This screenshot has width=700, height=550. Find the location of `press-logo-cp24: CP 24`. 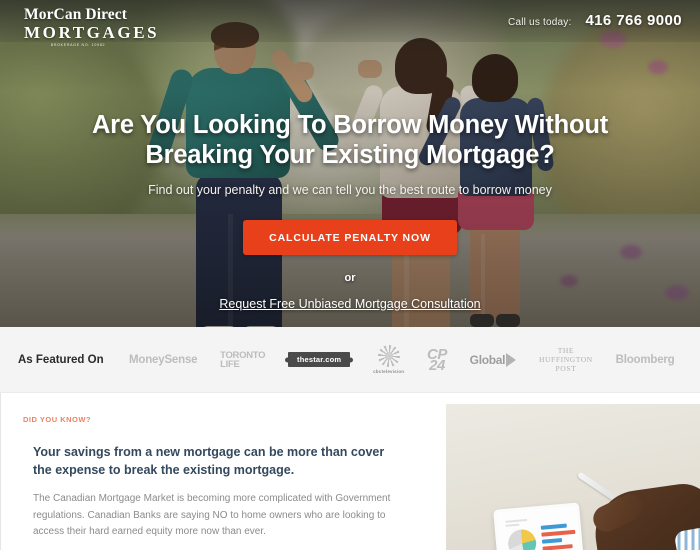

press-logo-cp24: CP 24 is located at coordinates (437, 360).